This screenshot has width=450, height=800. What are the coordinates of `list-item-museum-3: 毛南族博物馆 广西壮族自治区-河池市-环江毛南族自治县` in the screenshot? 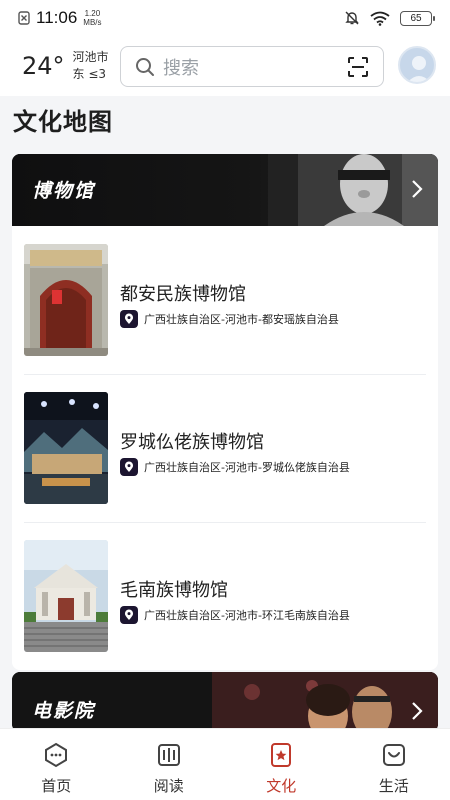 It's located at (225, 597).